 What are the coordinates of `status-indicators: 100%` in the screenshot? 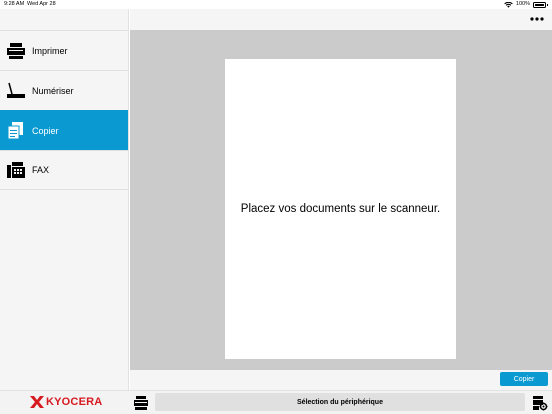 It's located at (526, 4).